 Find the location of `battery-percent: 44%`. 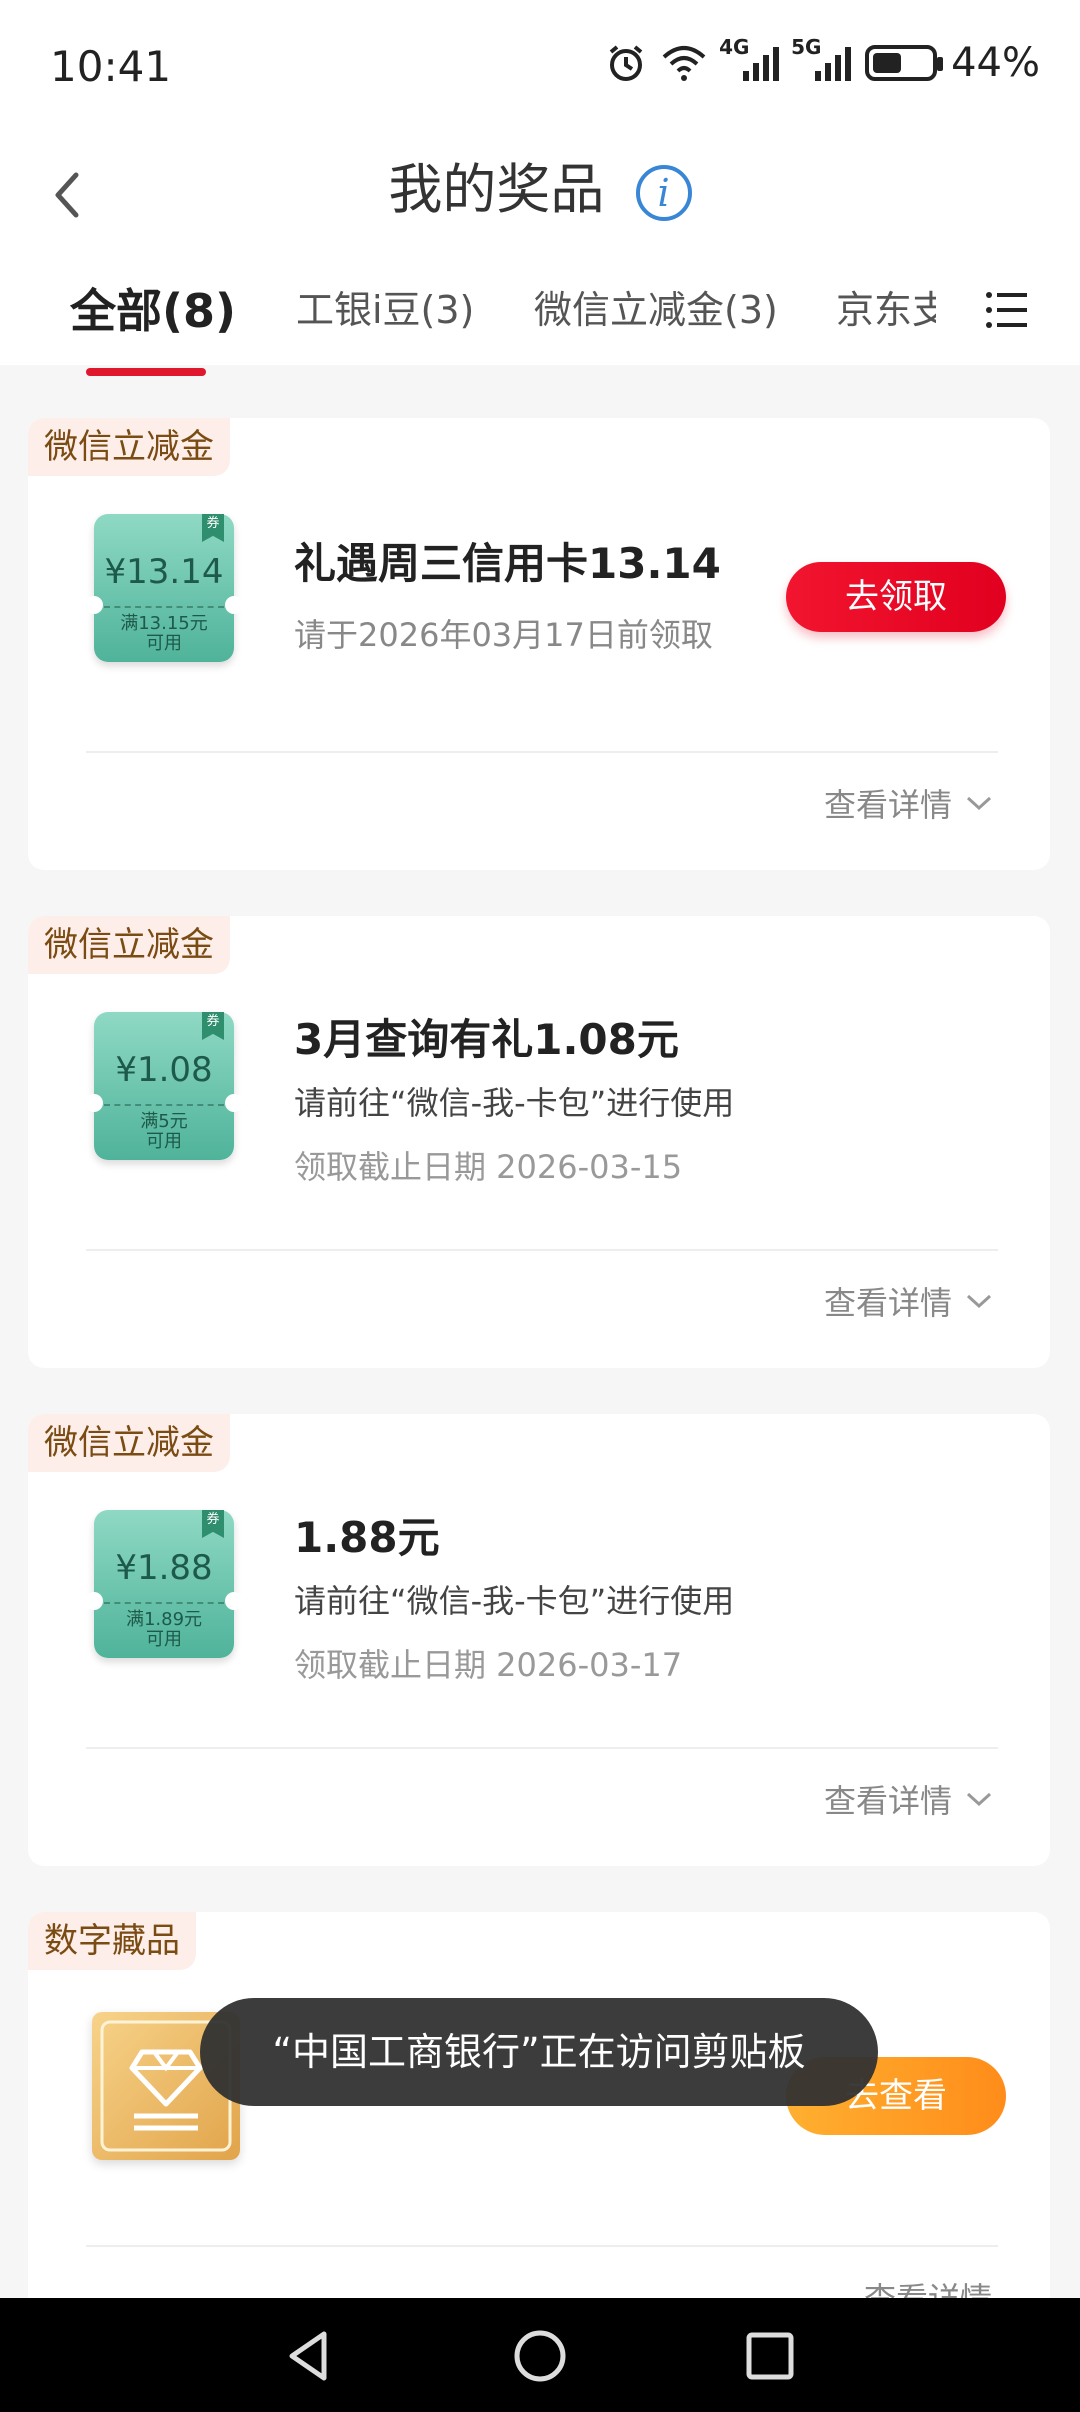

battery-percent: 44% is located at coordinates (995, 63).